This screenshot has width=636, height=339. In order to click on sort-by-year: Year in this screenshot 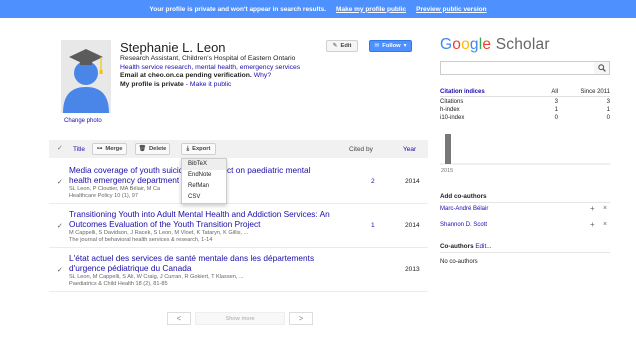, I will do `click(409, 149)`.